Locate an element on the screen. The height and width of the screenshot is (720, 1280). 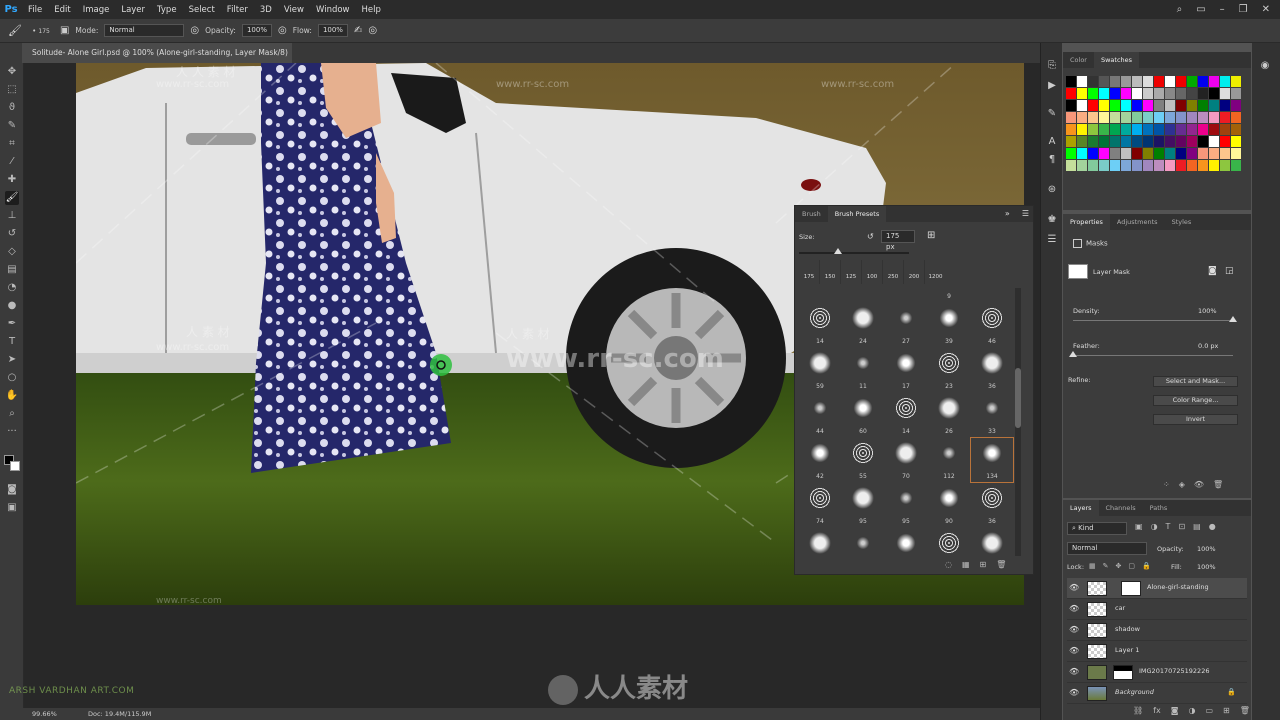
brush-preset-cell: 27 is located at coordinates (906, 325).